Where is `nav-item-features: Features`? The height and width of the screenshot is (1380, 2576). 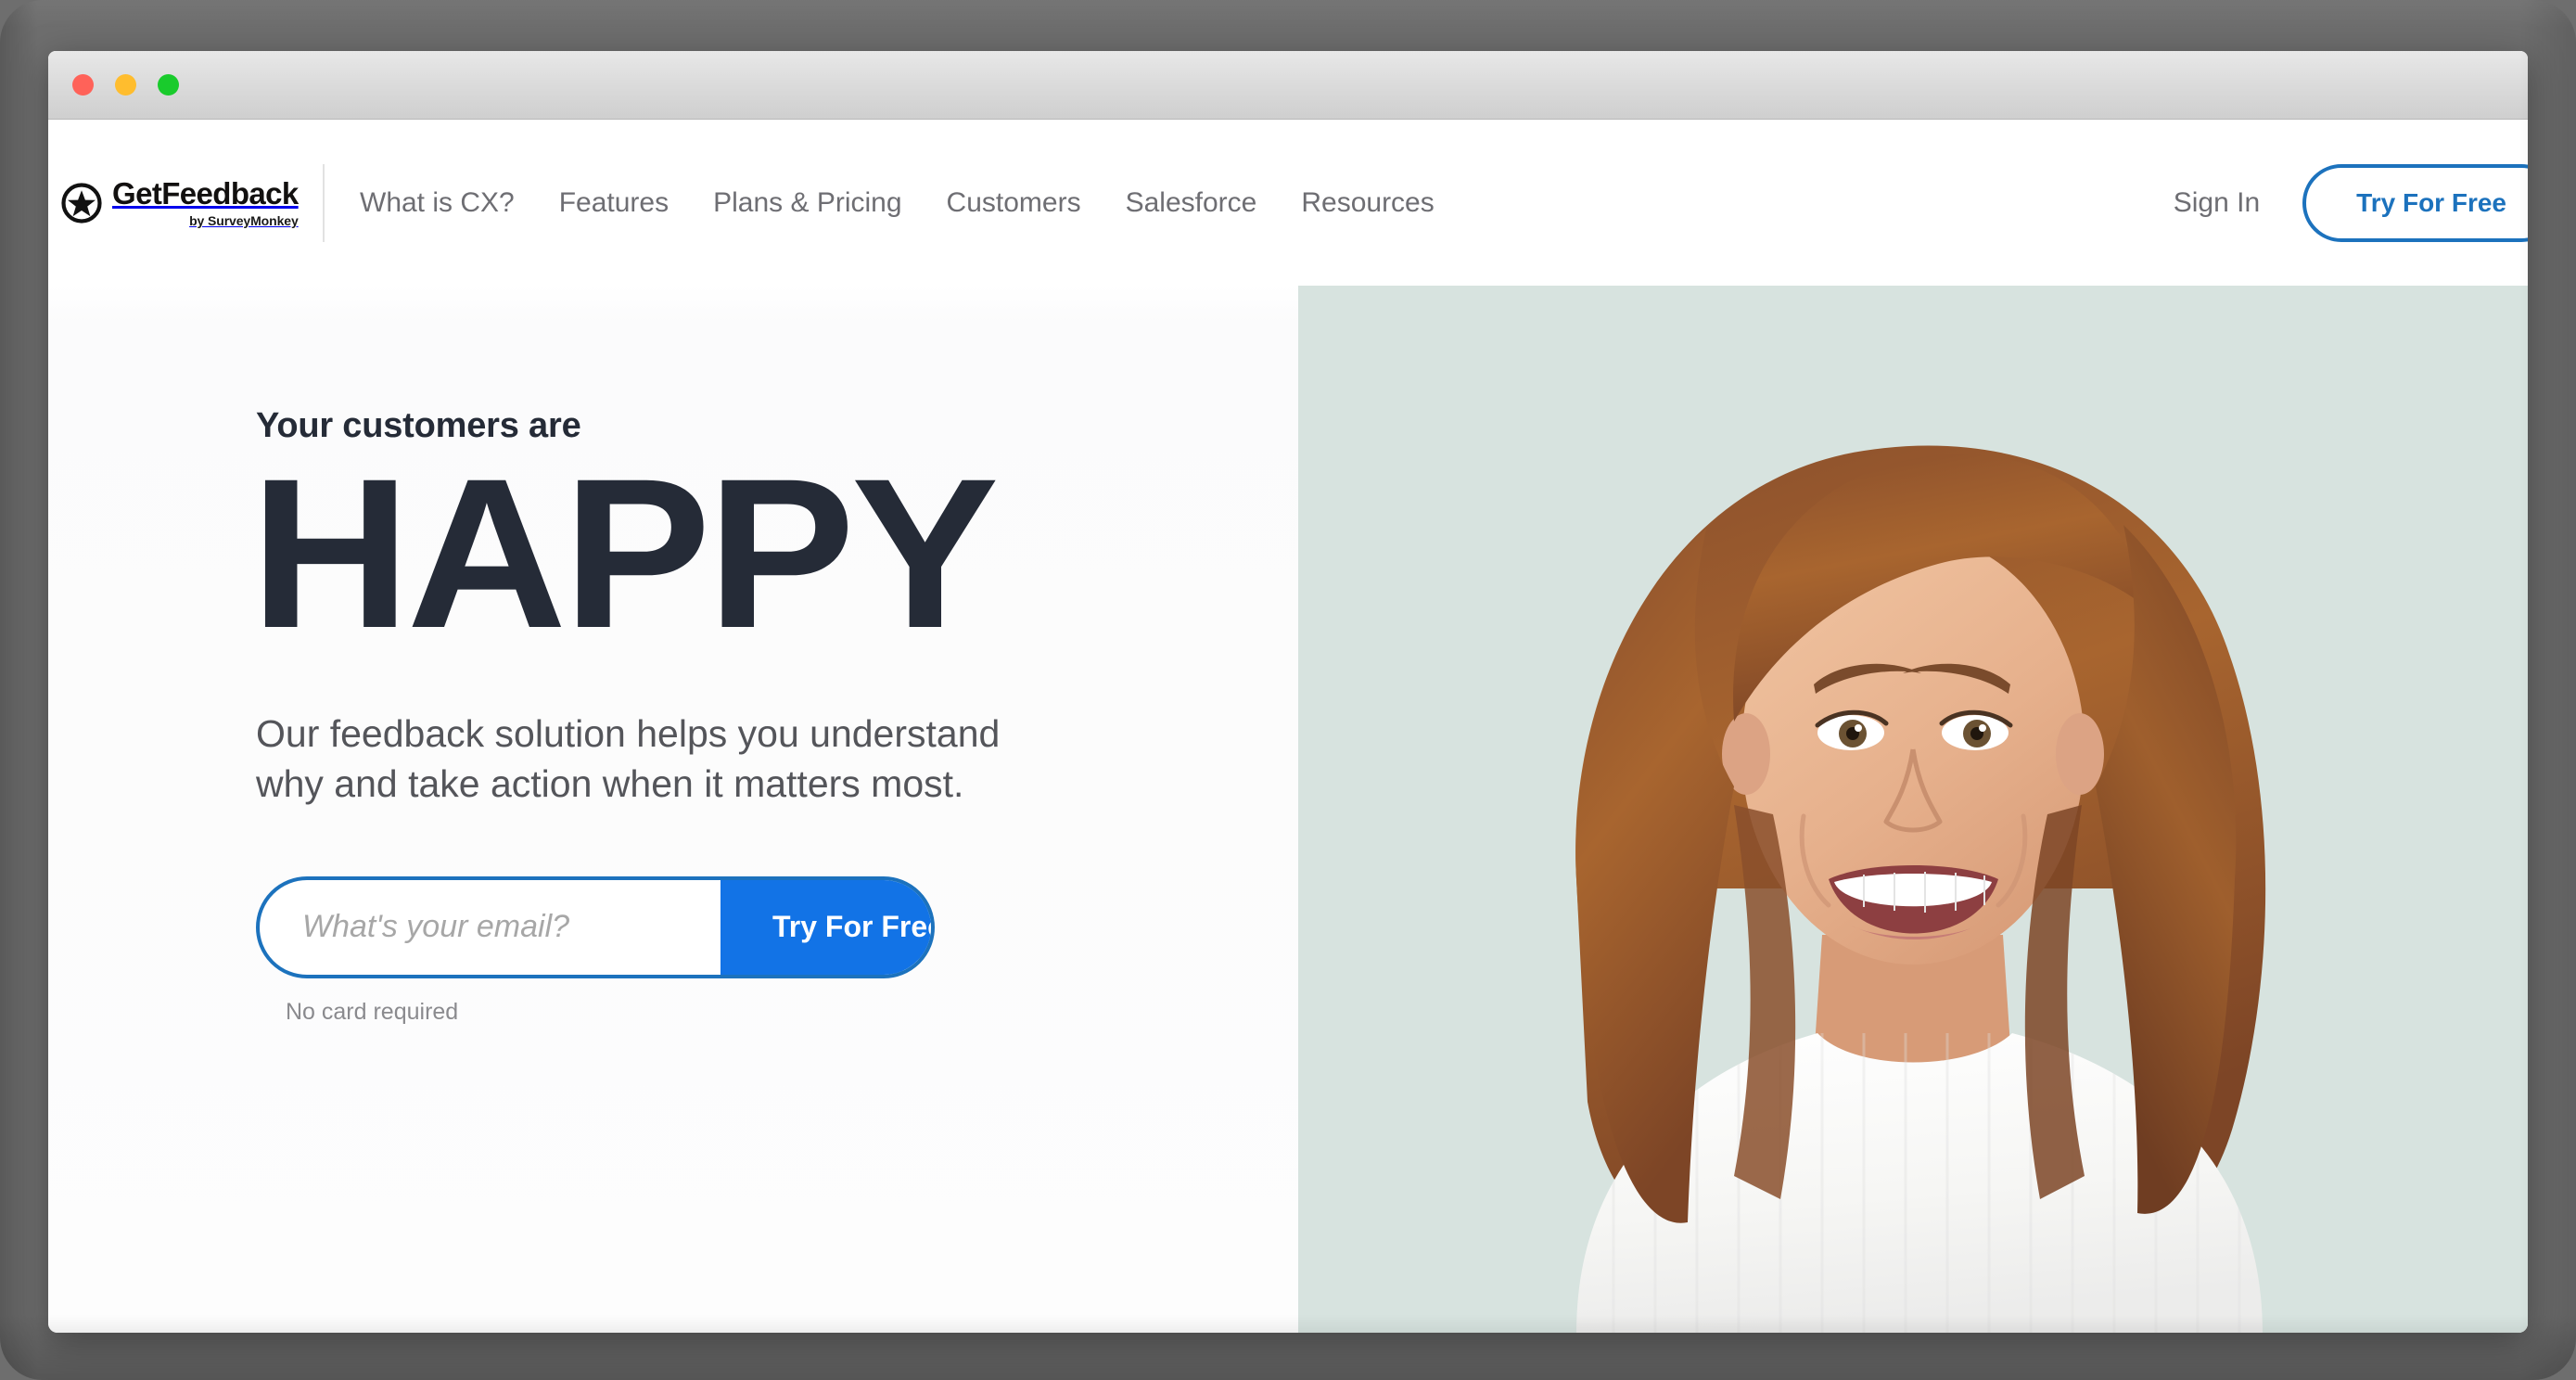
nav-item-features: Features is located at coordinates (614, 203).